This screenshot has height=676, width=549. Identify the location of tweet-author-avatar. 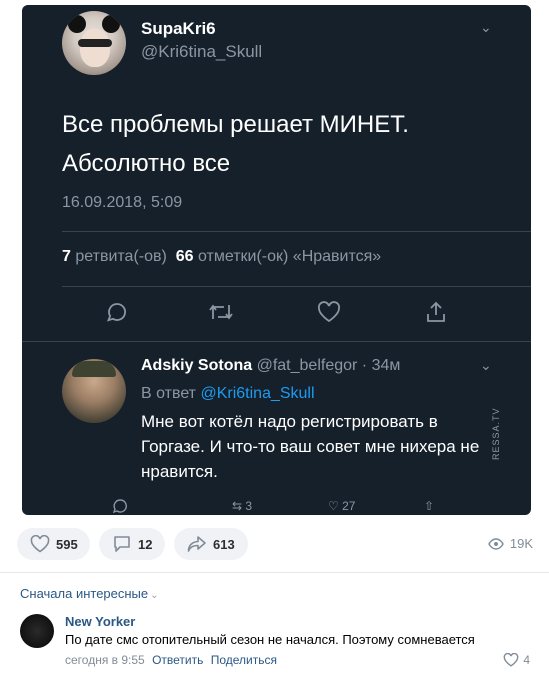
(94, 43).